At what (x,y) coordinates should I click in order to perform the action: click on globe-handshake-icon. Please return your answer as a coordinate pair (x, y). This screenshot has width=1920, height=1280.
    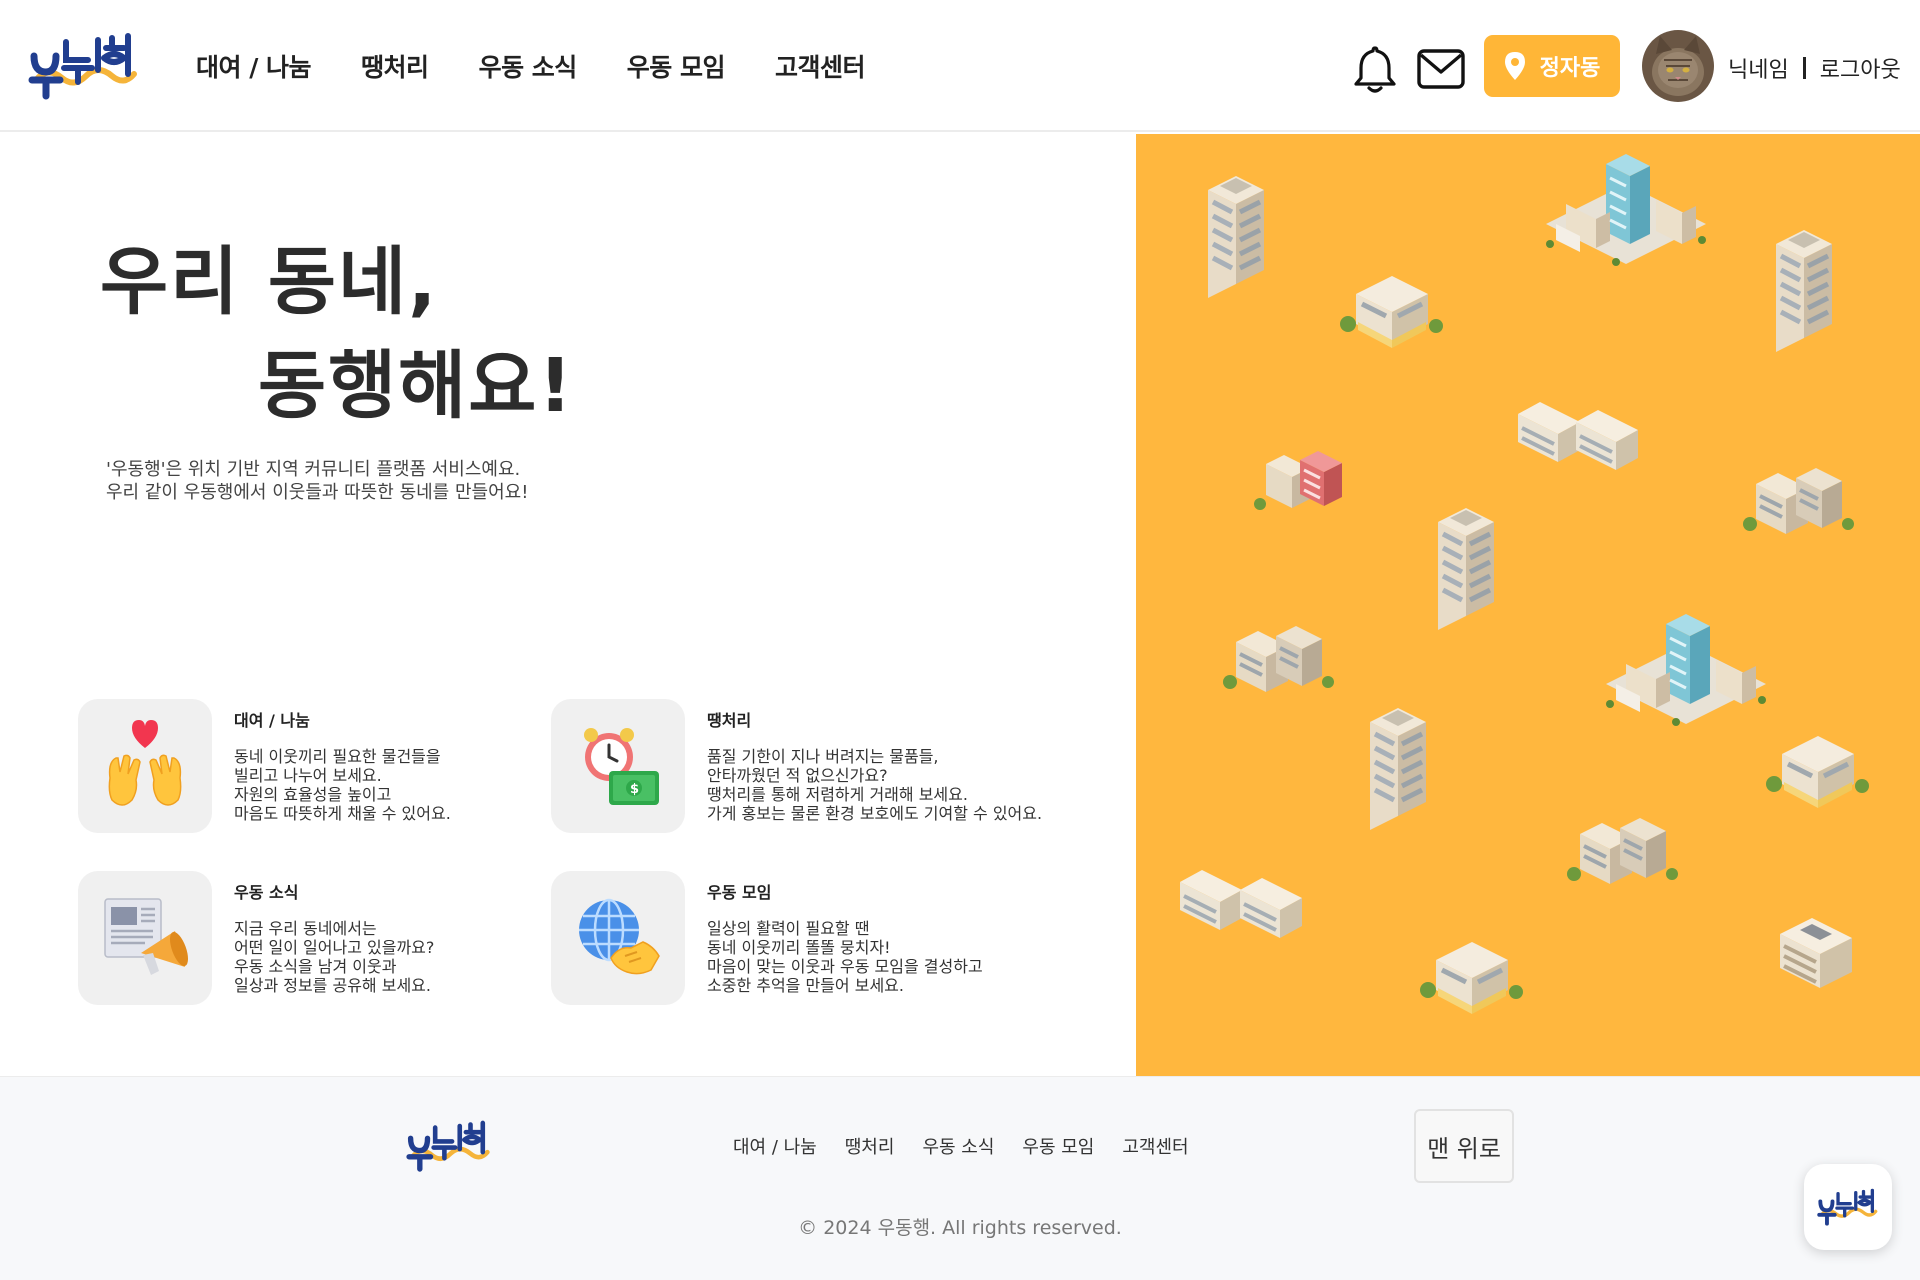
    Looking at the image, I should click on (619, 936).